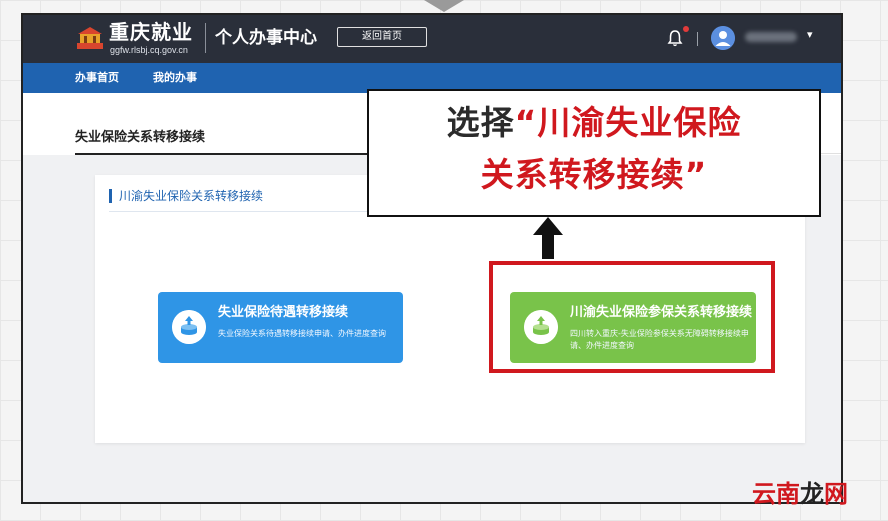 The height and width of the screenshot is (521, 888). Describe the element at coordinates (675, 38) in the screenshot. I see `bell-icon` at that location.